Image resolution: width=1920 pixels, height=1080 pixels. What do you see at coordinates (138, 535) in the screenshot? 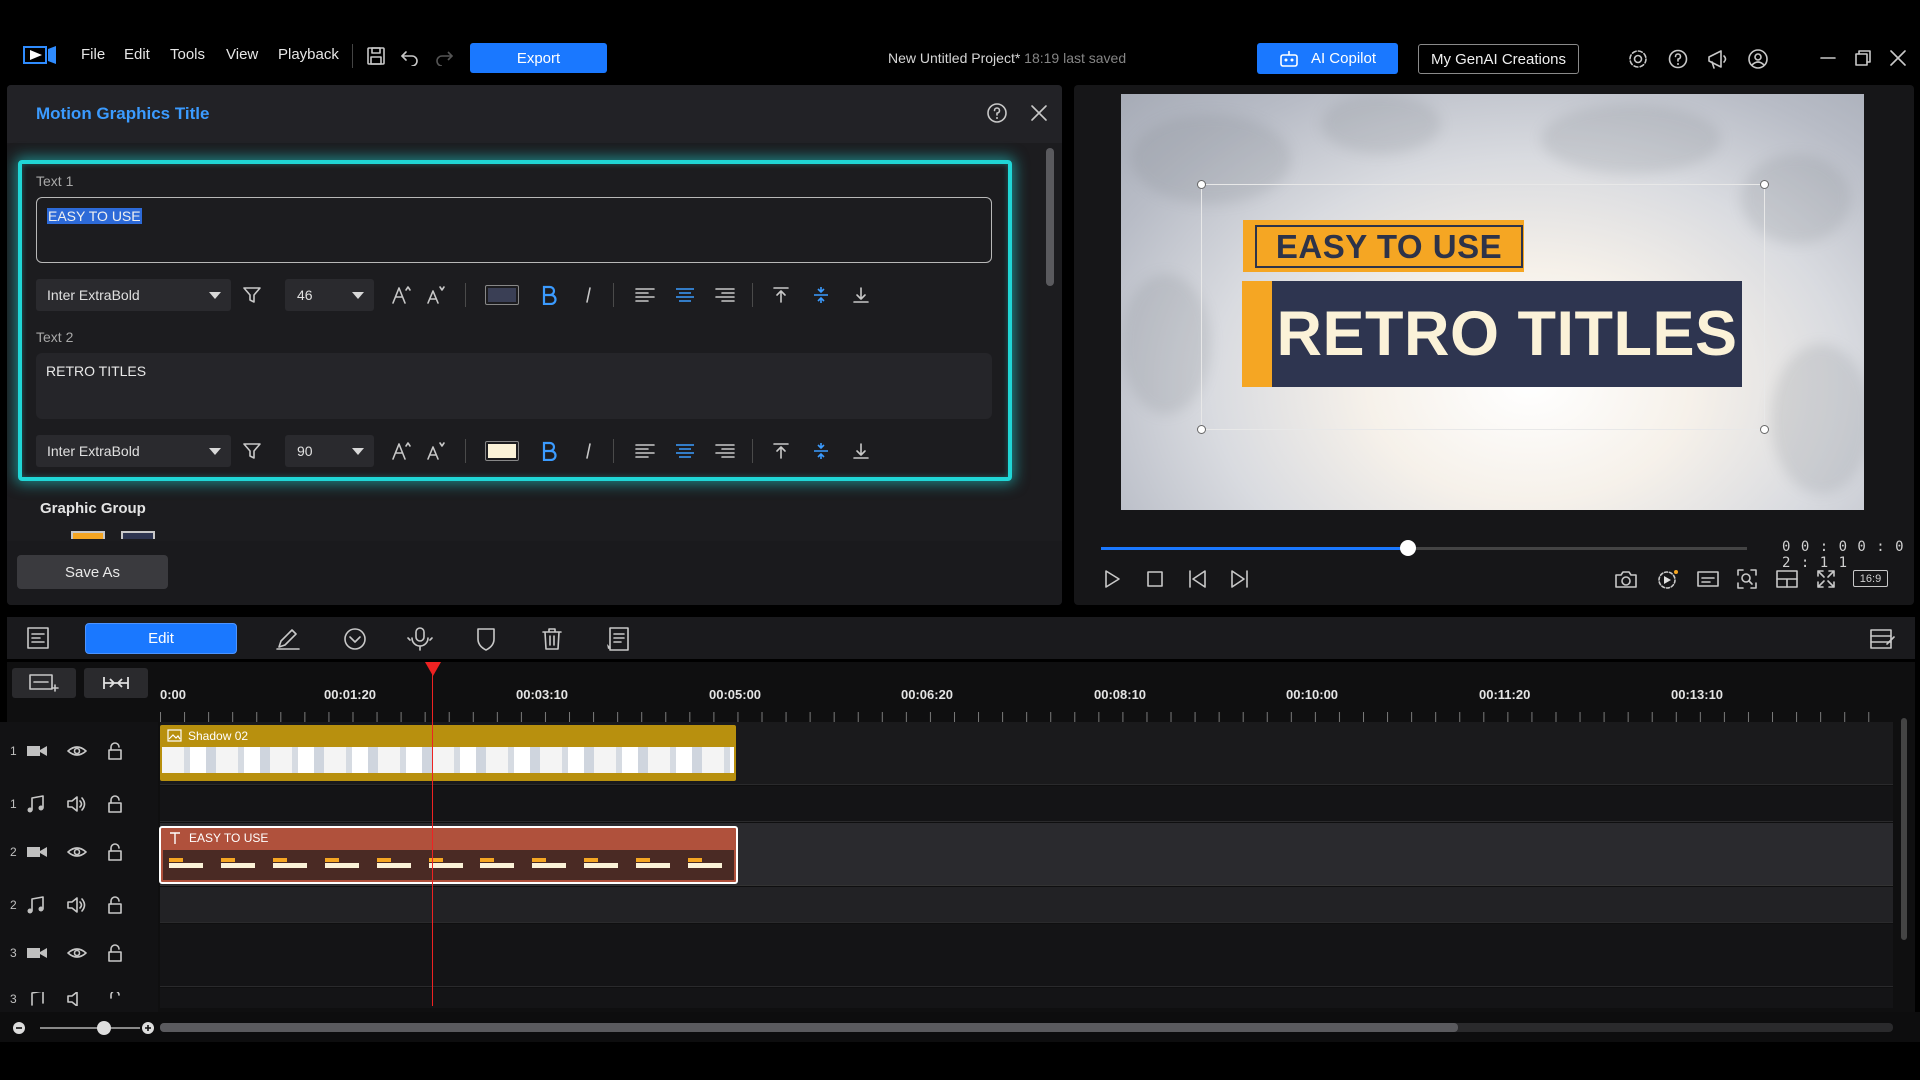
I see `graphic-swatch-navy` at bounding box center [138, 535].